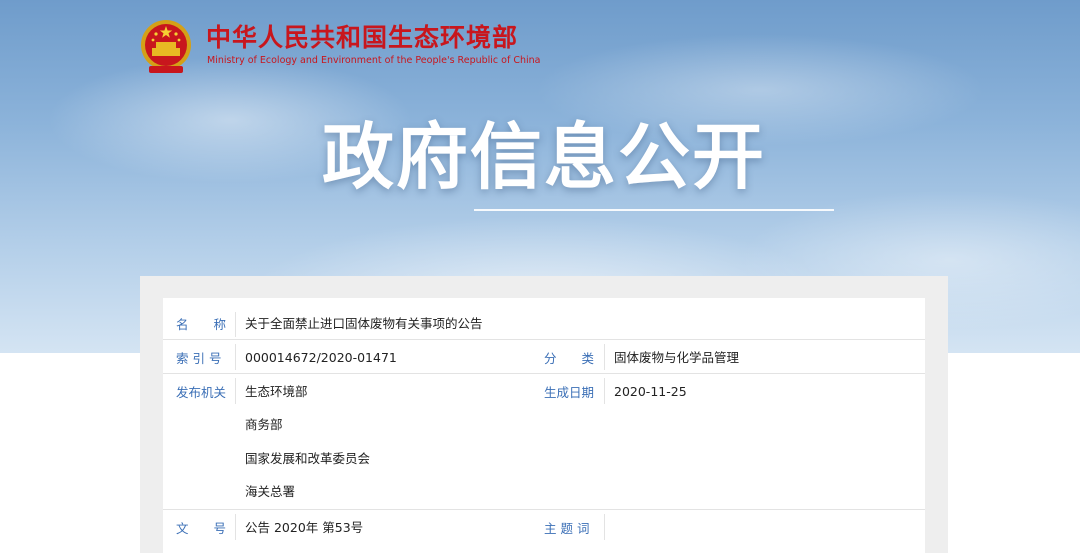  I want to click on doc-no-value: 公告 2020年 第53号, so click(304, 527).